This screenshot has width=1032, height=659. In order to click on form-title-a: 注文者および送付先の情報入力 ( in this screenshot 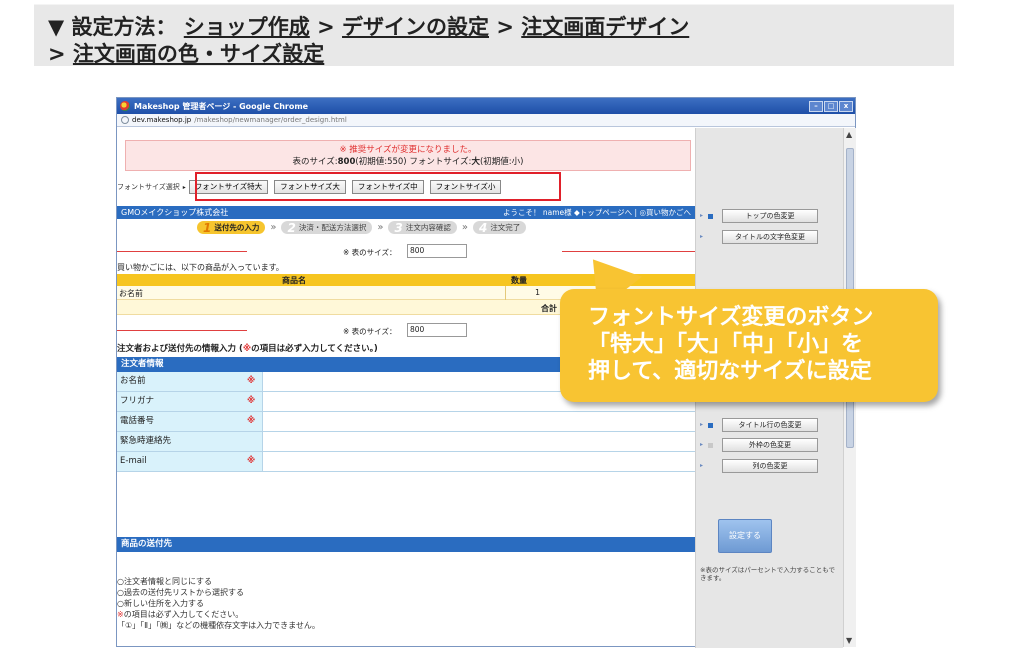, I will do `click(180, 349)`.